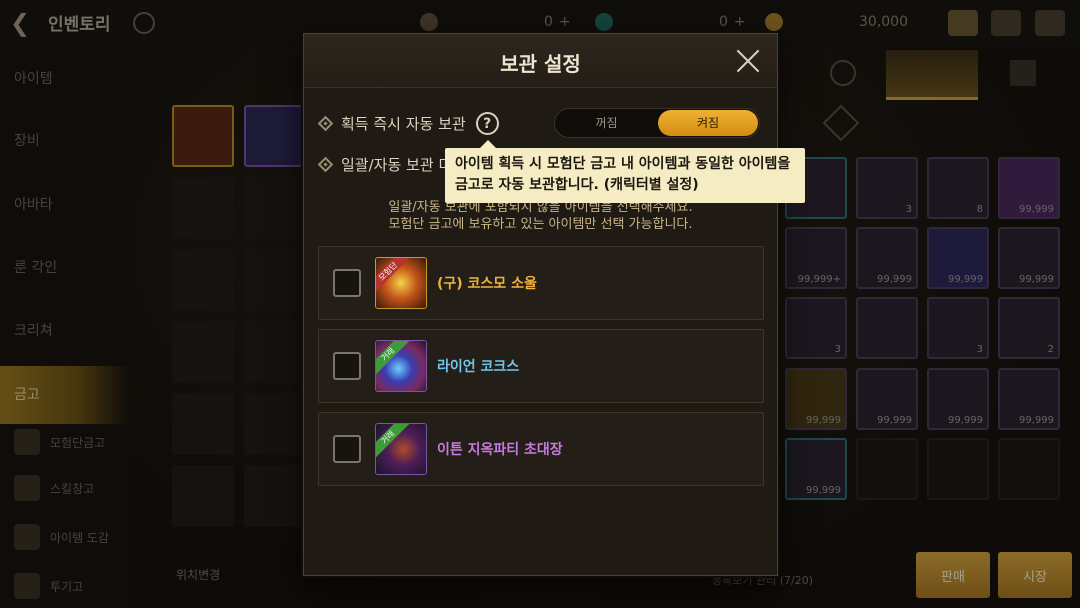 This screenshot has height=608, width=1080. I want to click on item-name: (구) 코스모 소울, so click(487, 284).